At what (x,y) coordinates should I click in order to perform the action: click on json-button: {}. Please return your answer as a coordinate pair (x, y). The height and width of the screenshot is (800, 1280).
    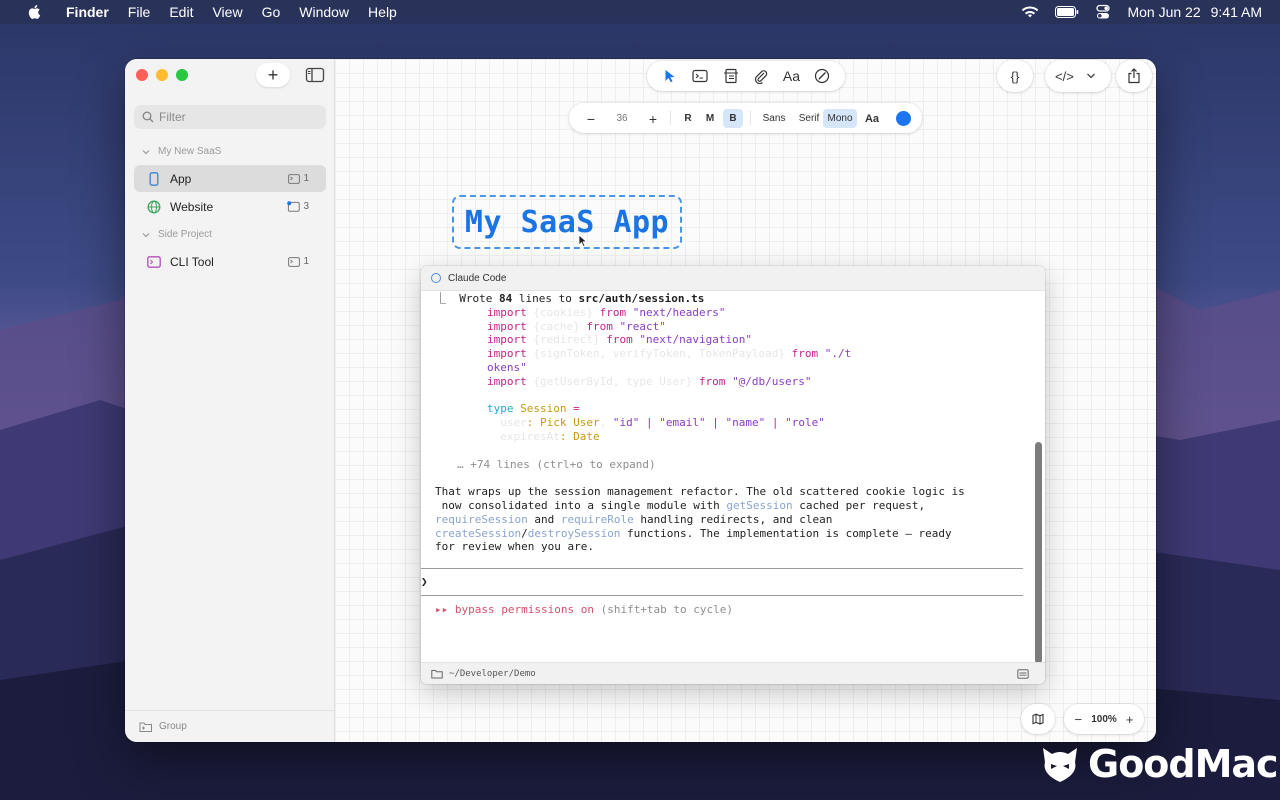
    Looking at the image, I should click on (1015, 76).